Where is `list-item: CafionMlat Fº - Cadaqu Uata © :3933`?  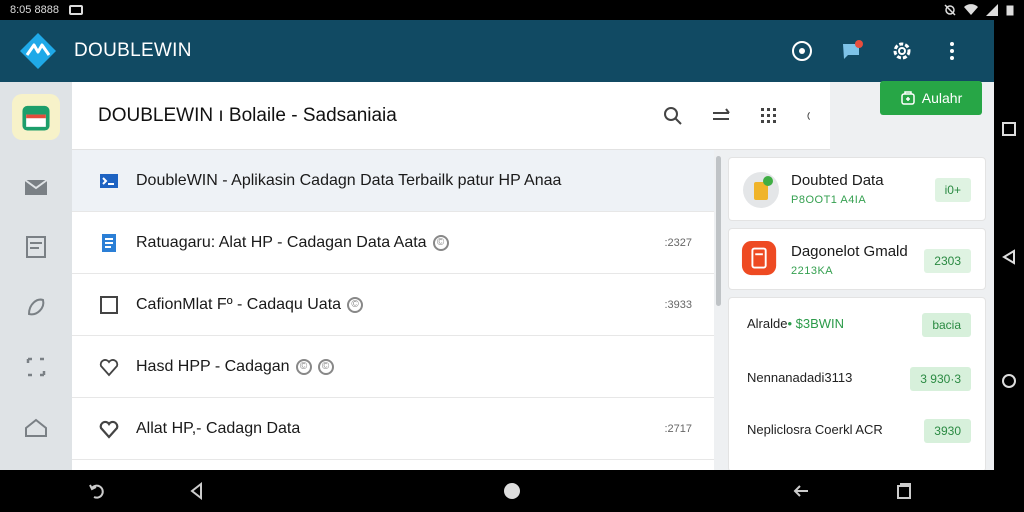
list-item: CafionMlat Fº - Cadaqu Uata © :3933 is located at coordinates (393, 305).